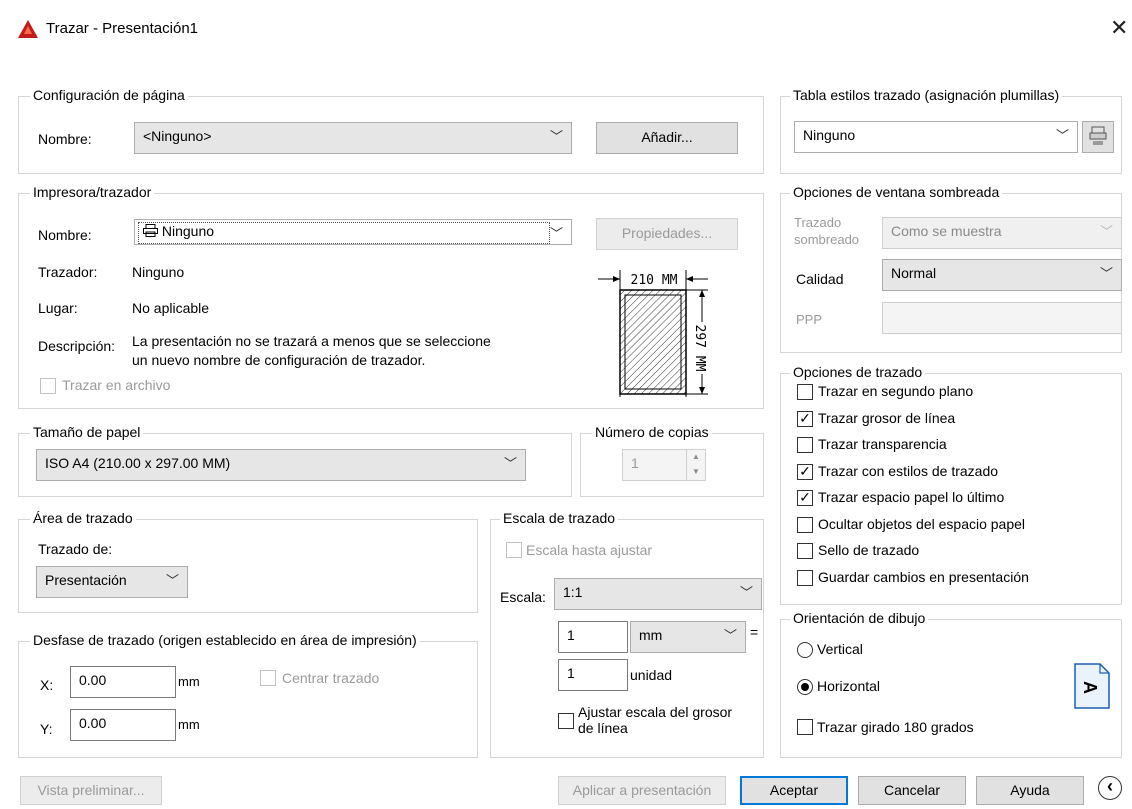  Describe the element at coordinates (1030, 790) in the screenshot. I see `help-button: Ayuda` at that location.